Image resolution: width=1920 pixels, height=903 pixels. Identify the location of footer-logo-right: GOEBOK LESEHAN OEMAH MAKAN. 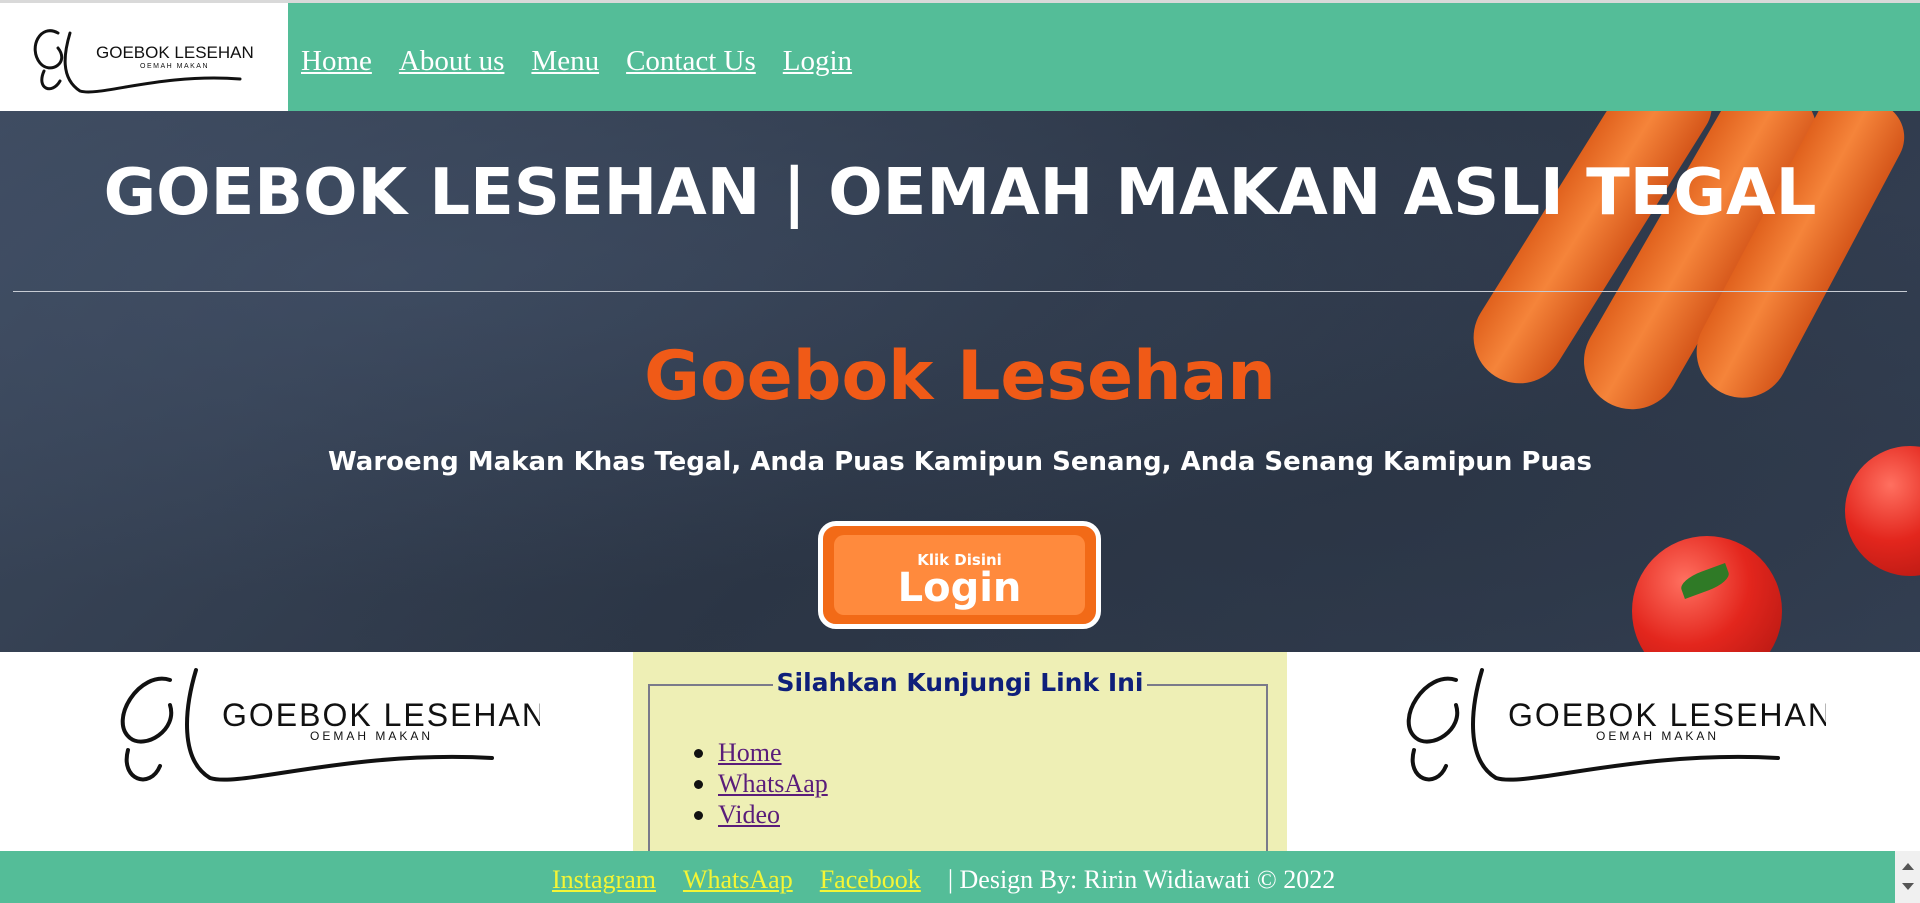
(1608, 730).